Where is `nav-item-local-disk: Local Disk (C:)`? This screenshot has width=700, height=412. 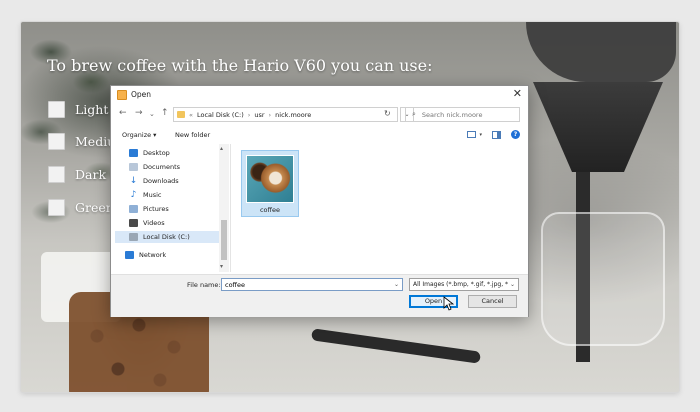
nav-item-local-disk: Local Disk (C:) is located at coordinates (167, 237).